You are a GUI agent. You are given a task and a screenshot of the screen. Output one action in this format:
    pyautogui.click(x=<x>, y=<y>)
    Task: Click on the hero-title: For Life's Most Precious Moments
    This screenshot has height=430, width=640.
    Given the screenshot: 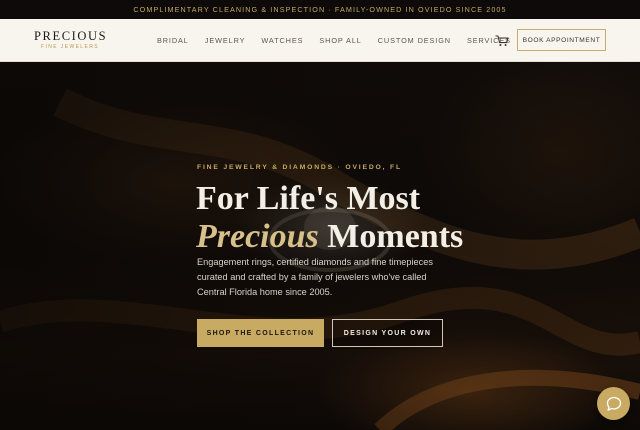 What is the action you would take?
    pyautogui.click(x=329, y=218)
    